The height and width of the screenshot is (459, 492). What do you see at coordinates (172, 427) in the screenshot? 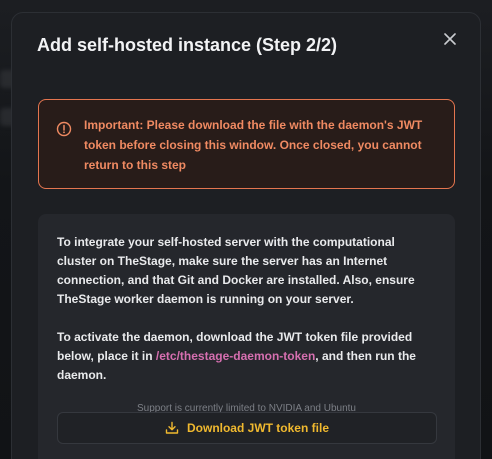
I see `download-icon` at bounding box center [172, 427].